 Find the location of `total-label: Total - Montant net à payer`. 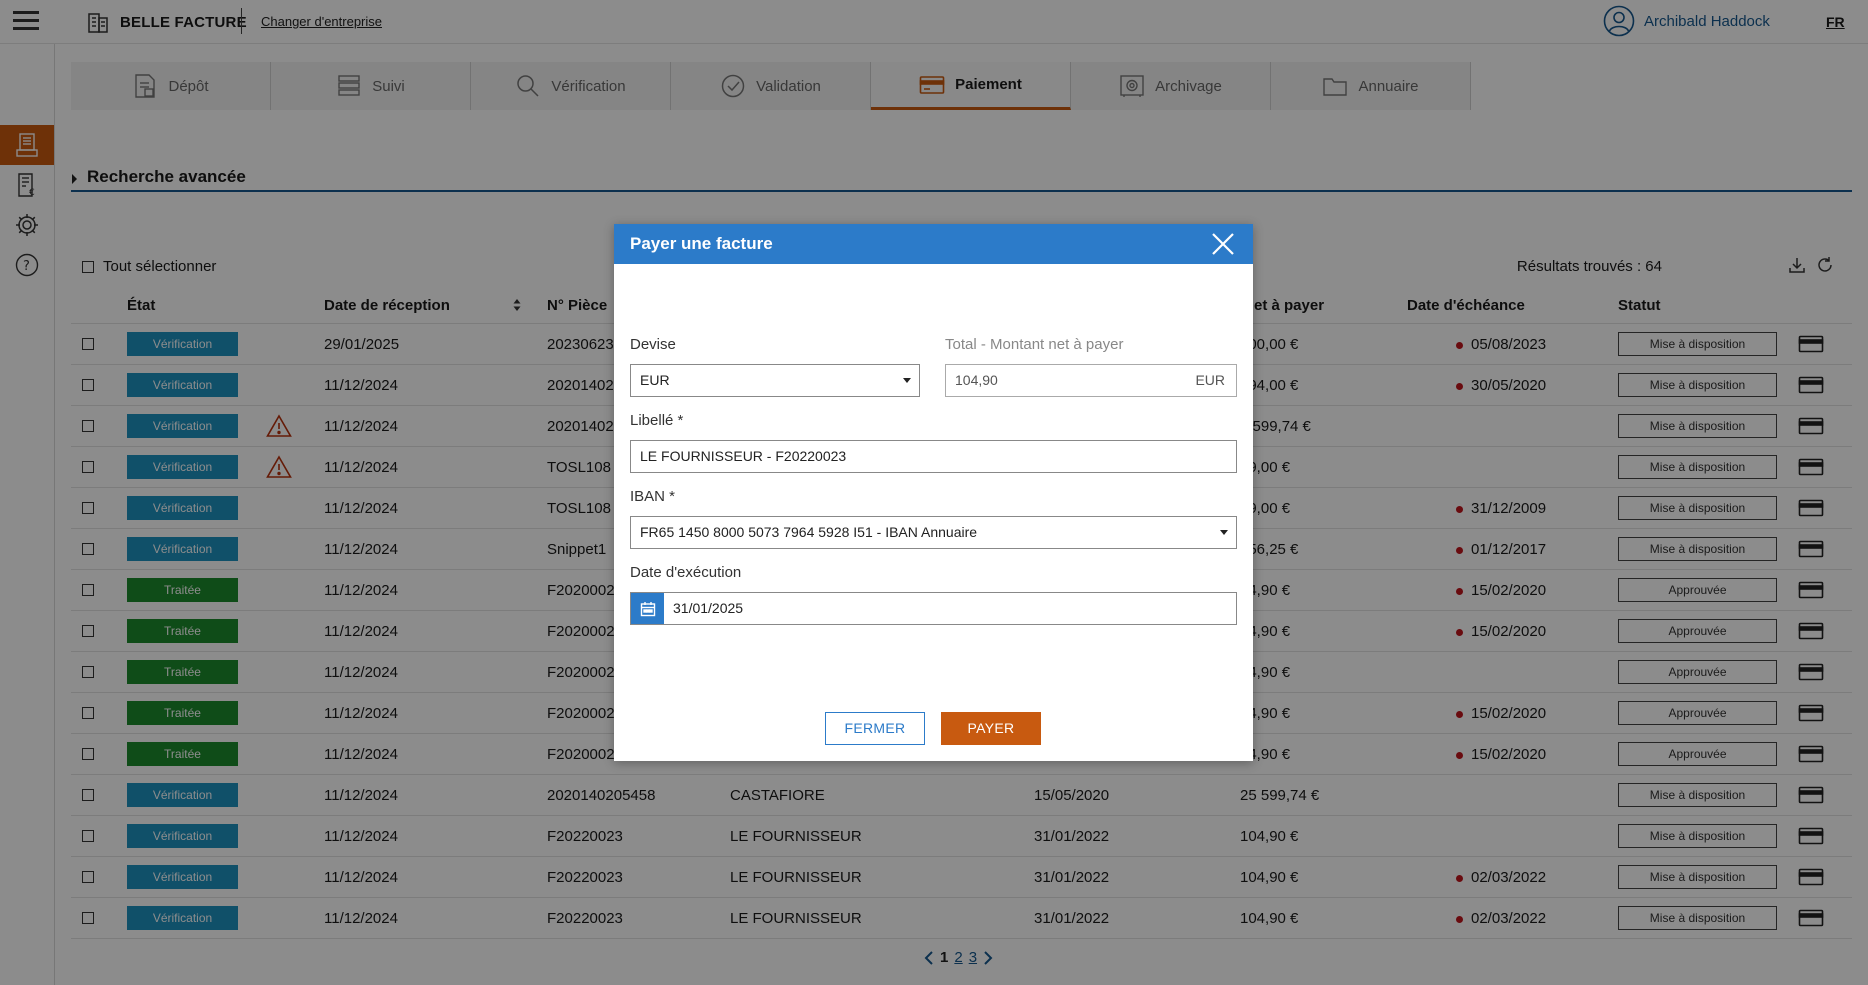

total-label: Total - Montant net à payer is located at coordinates (1034, 344).